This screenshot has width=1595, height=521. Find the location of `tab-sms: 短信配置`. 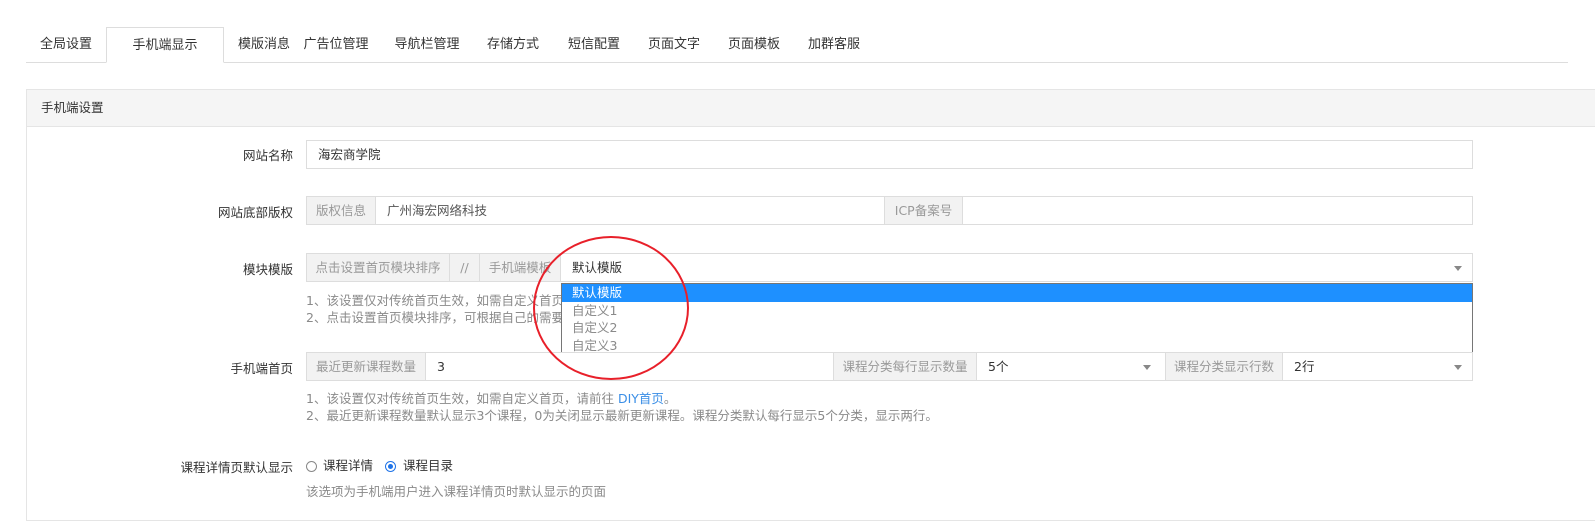

tab-sms: 短信配置 is located at coordinates (594, 44).